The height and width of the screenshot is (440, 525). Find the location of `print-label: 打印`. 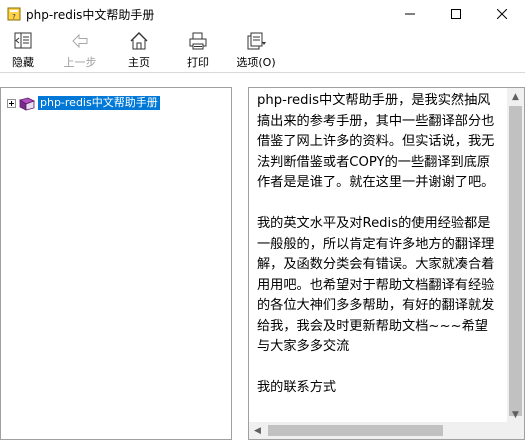

print-label: 打印 is located at coordinates (198, 62).